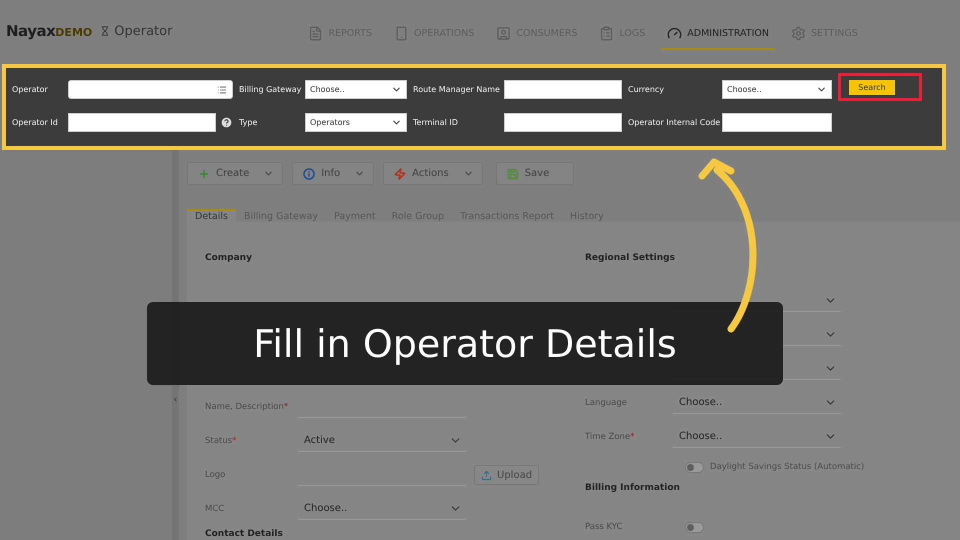 The height and width of the screenshot is (540, 960). Describe the element at coordinates (465, 344) in the screenshot. I see `caption-text: Fill in Operator Details` at that location.